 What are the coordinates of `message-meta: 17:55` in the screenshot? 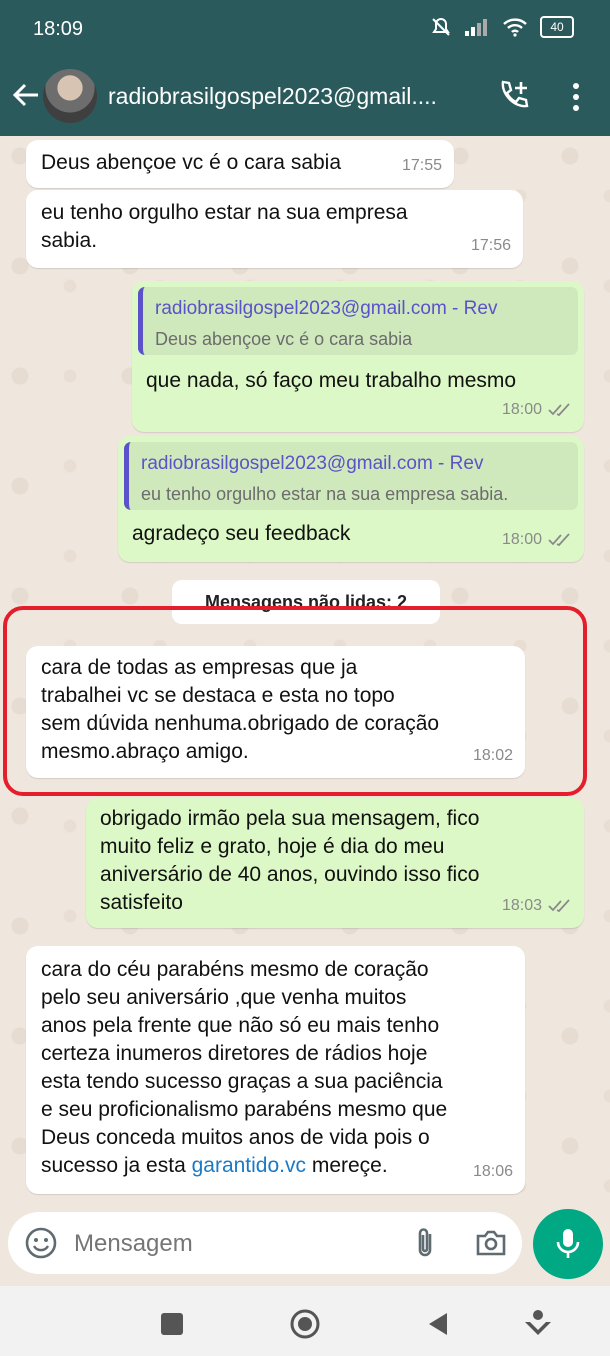 It's located at (422, 166).